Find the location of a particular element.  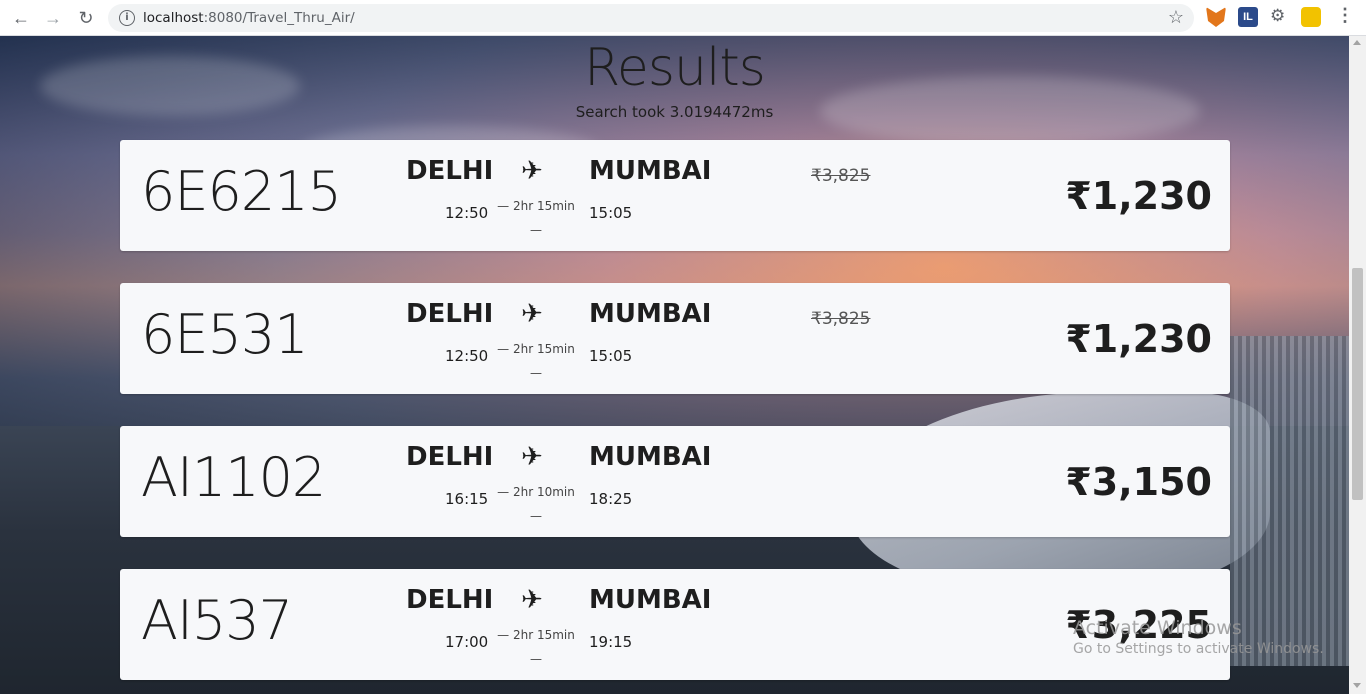

watermark-subtitle: Go to Settings to activate Windows. is located at coordinates (1198, 649).